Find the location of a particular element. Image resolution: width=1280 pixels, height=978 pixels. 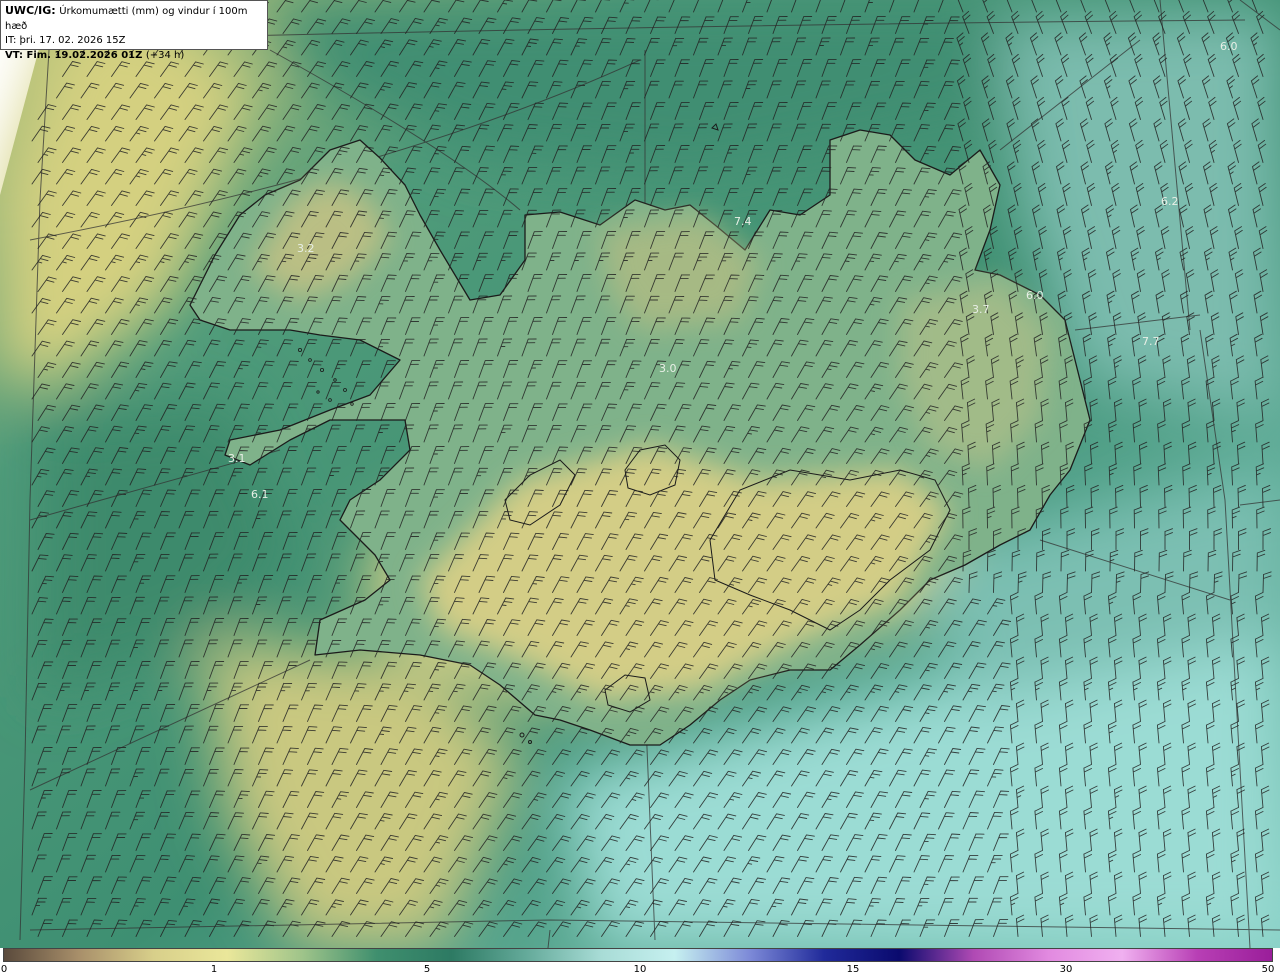

colorbar-tick: 15 is located at coordinates (853, 969).